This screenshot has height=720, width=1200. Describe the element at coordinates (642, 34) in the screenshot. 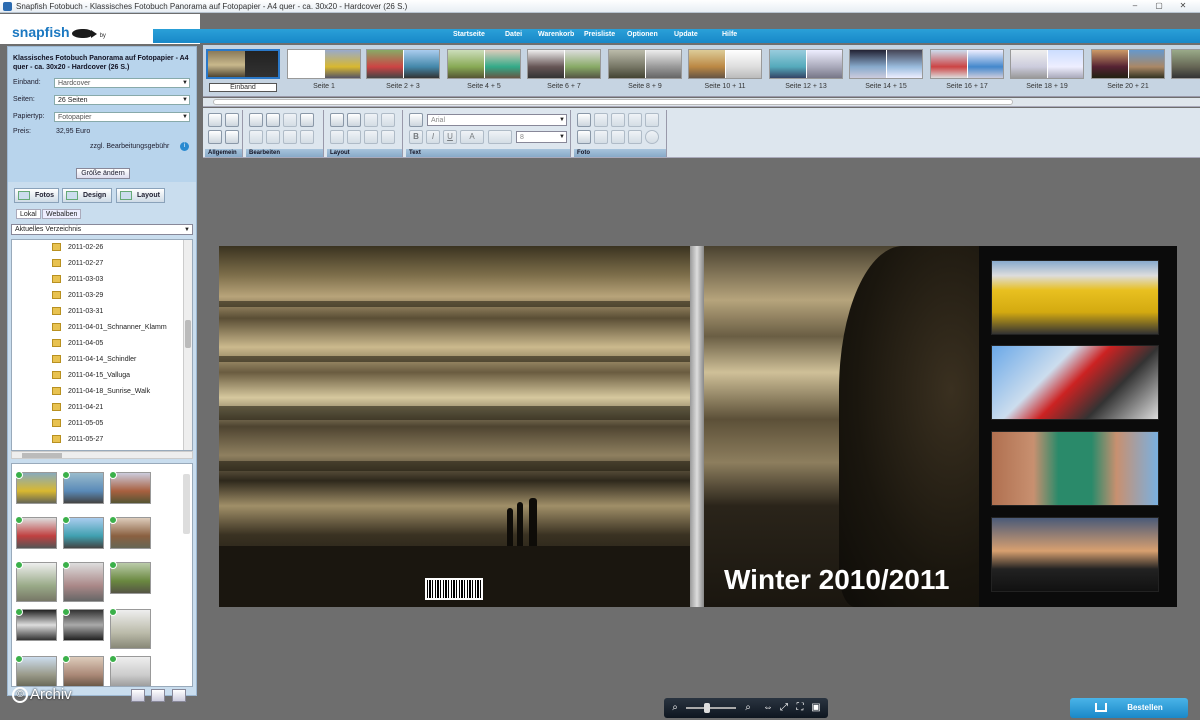

I see `menu-optionen: Optionen` at that location.